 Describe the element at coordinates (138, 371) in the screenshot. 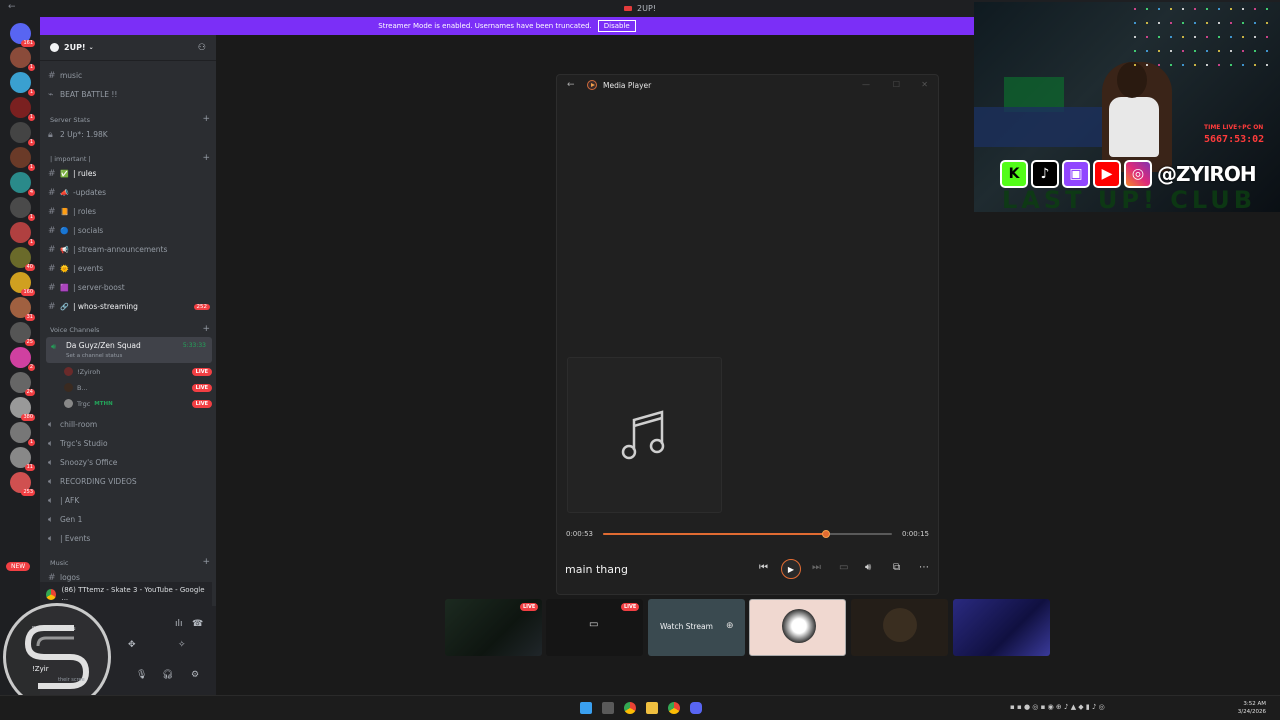

I see `voice-user: !Zyiroh LIVE` at that location.